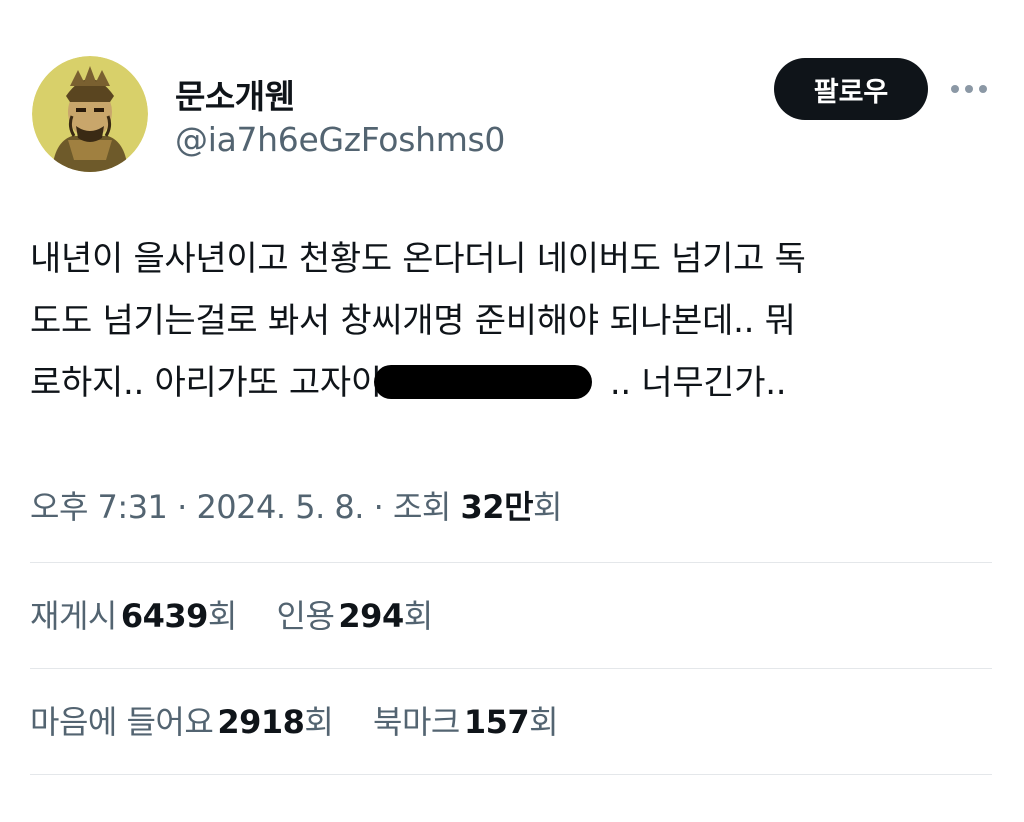  What do you see at coordinates (371, 616) in the screenshot?
I see `quotes-count: 294` at bounding box center [371, 616].